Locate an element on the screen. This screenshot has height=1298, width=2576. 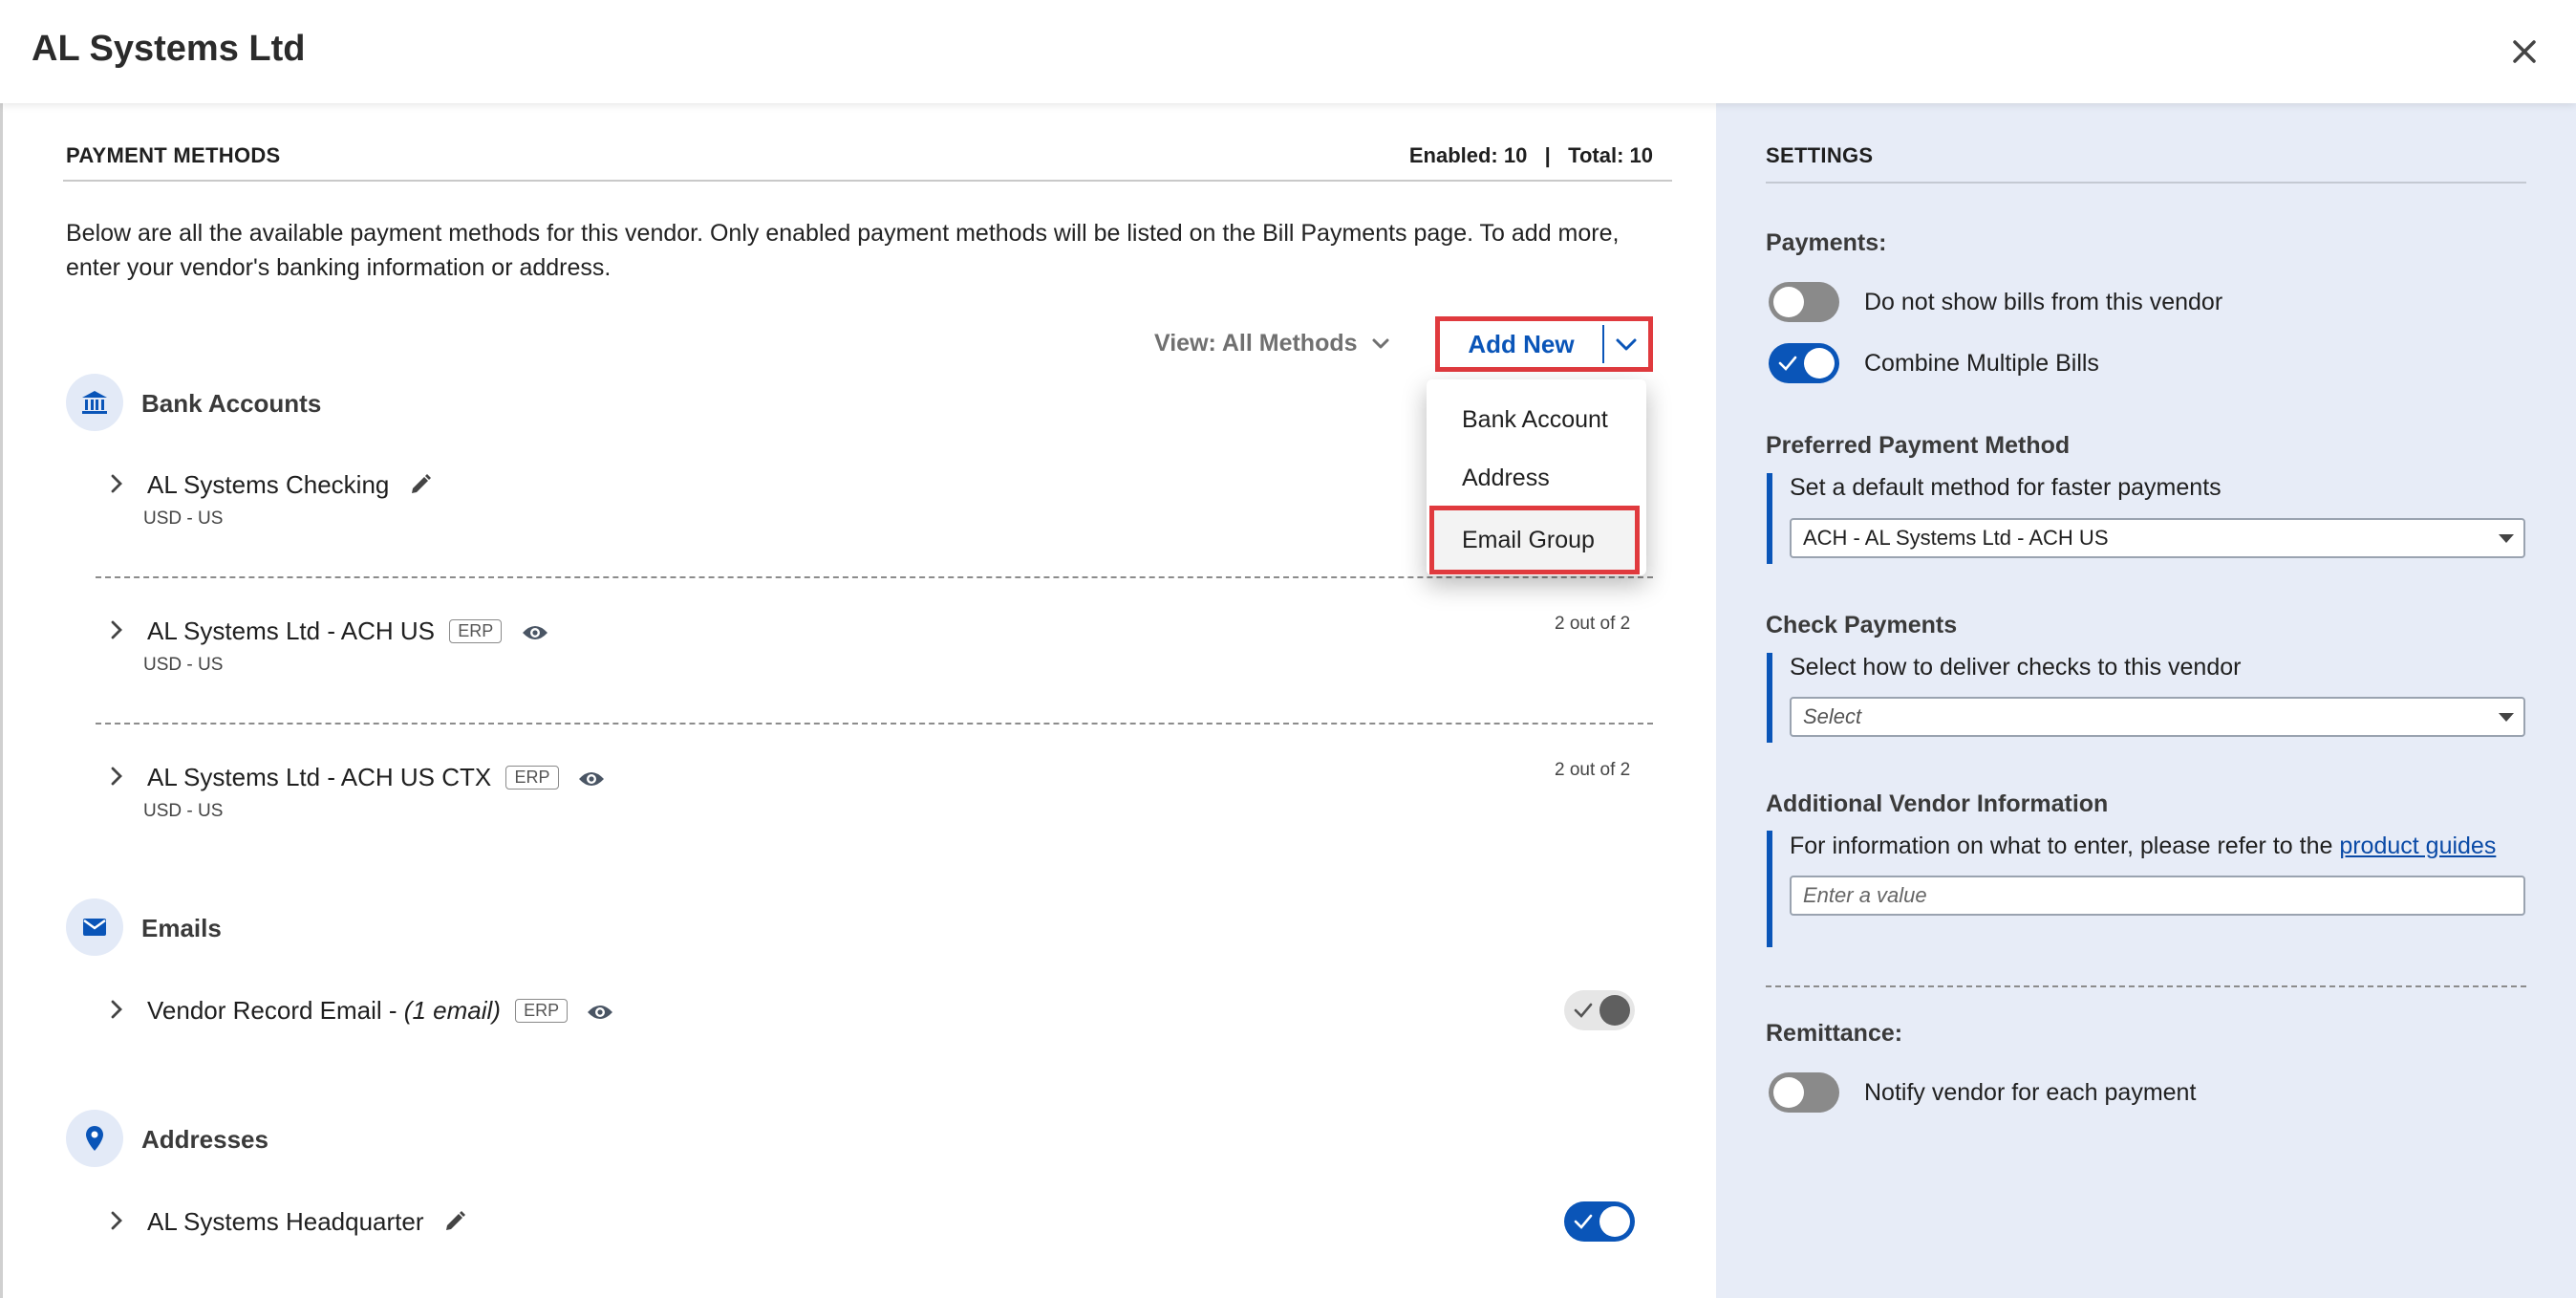
menu-item-email-group: Email Group is located at coordinates (1534, 540).